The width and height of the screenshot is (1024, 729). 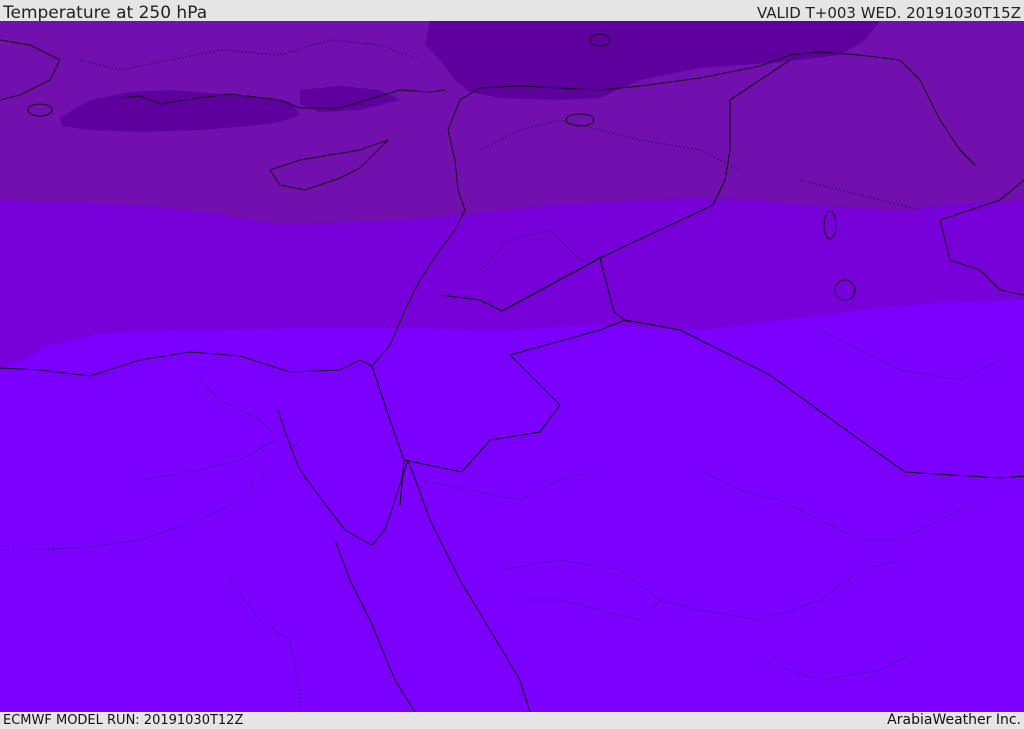 What do you see at coordinates (105, 13) in the screenshot?
I see `map-title: Temperature at 250 hPa` at bounding box center [105, 13].